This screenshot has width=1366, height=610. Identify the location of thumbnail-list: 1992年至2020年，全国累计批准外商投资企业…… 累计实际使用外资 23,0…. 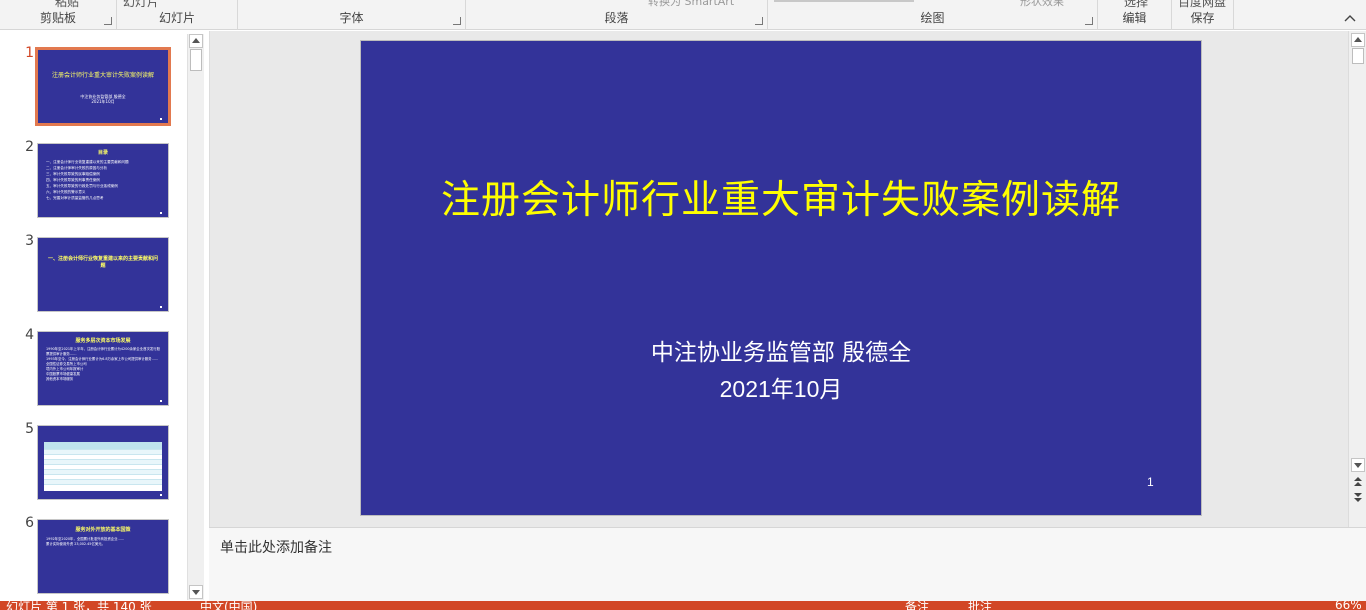
(104, 542).